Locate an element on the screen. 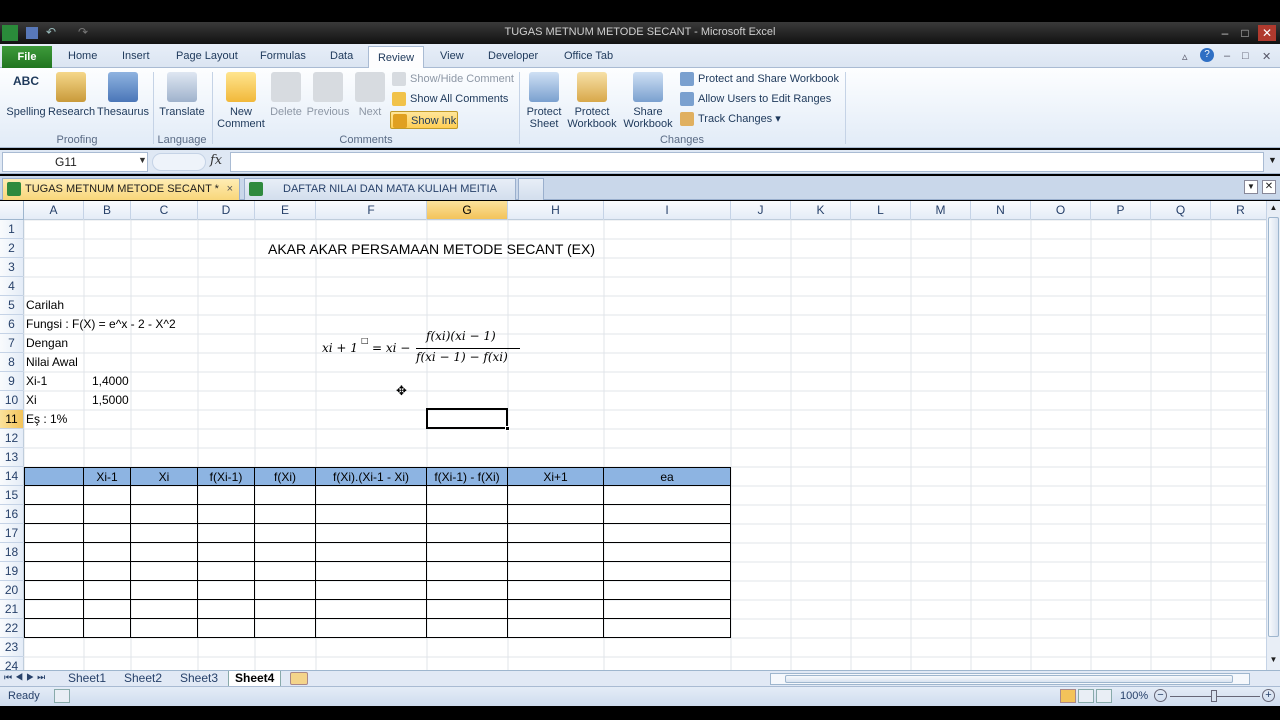 The height and width of the screenshot is (720, 1280). table-header-cell: ea is located at coordinates (667, 476).